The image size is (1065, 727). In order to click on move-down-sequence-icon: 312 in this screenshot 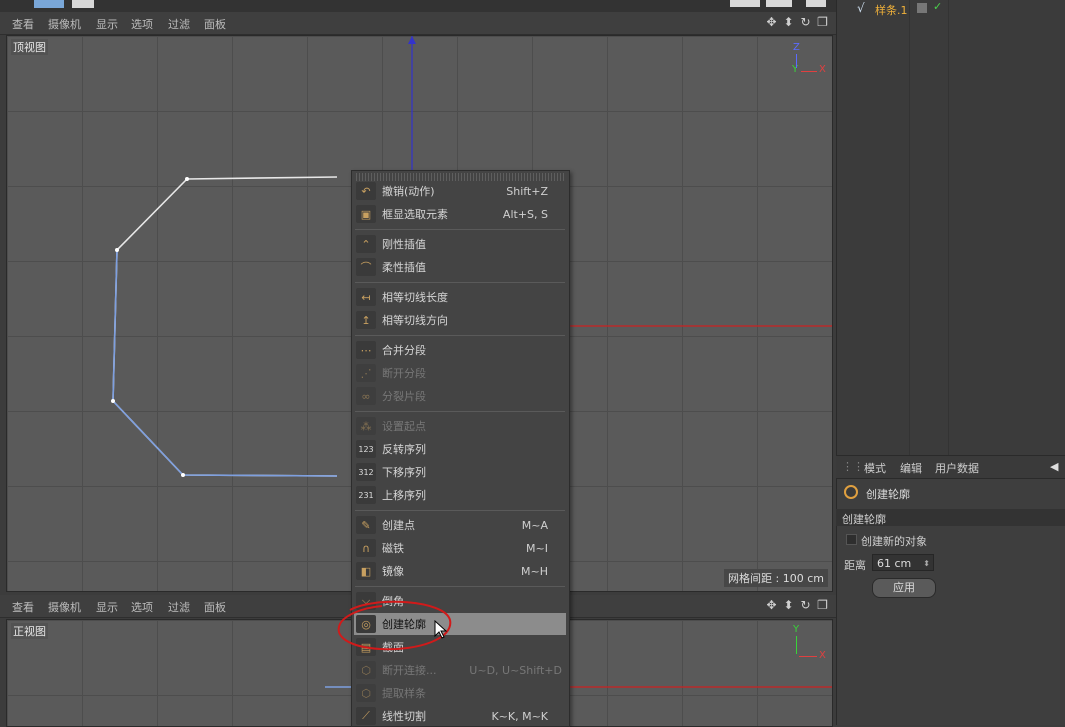, I will do `click(366, 472)`.